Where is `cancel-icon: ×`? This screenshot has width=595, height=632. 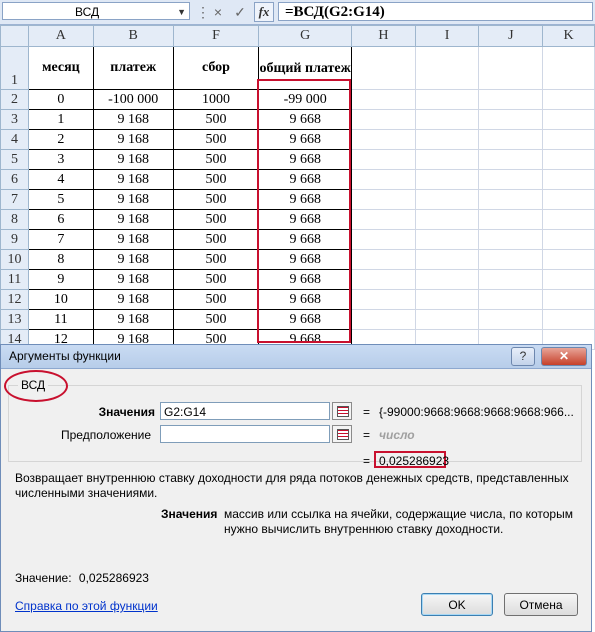 cancel-icon: × is located at coordinates (218, 12).